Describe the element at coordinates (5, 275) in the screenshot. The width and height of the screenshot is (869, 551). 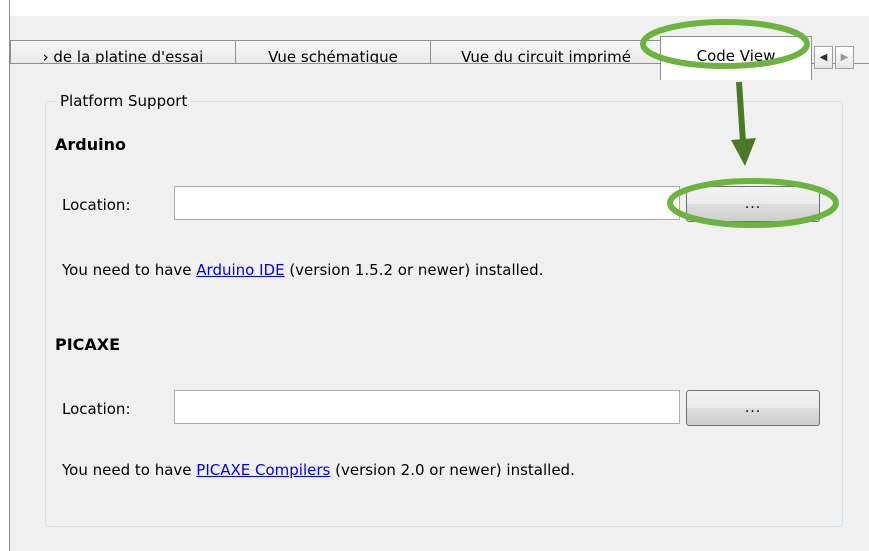
I see `window-frame-left` at that location.